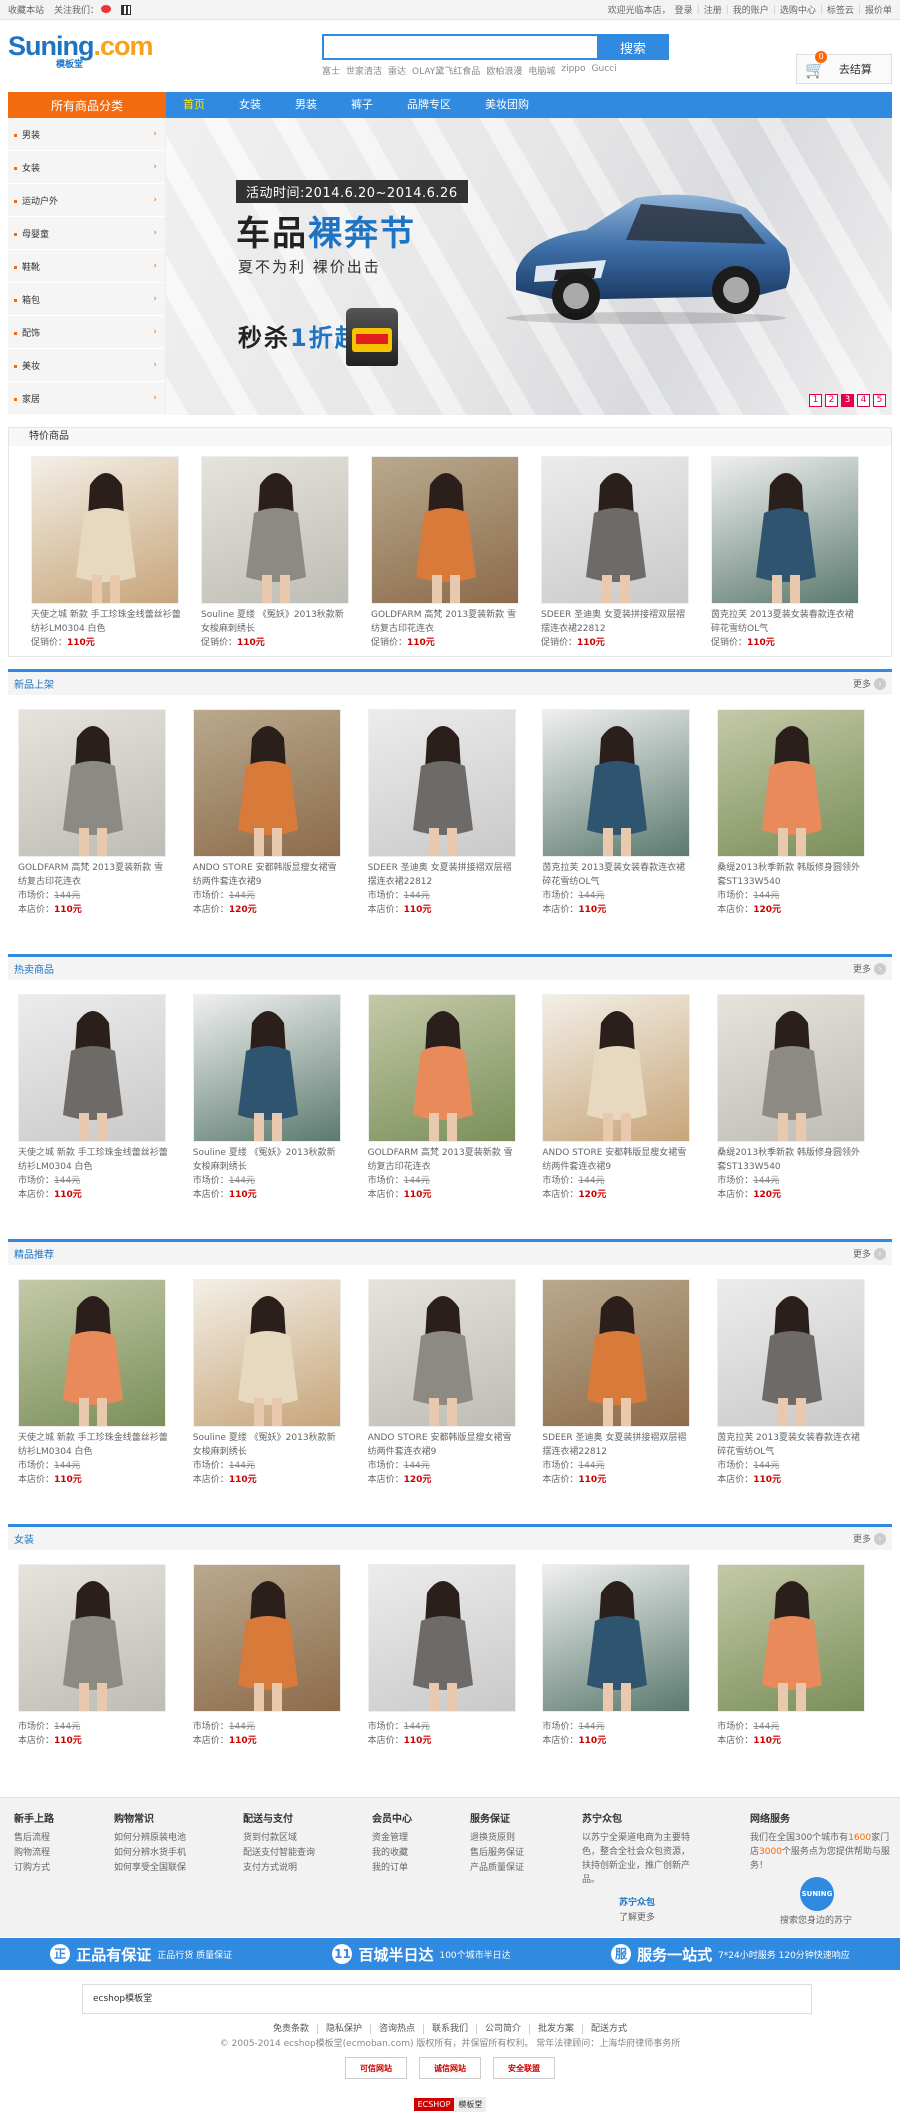  What do you see at coordinates (713, 9) in the screenshot?
I see `register-link: 注册` at bounding box center [713, 9].